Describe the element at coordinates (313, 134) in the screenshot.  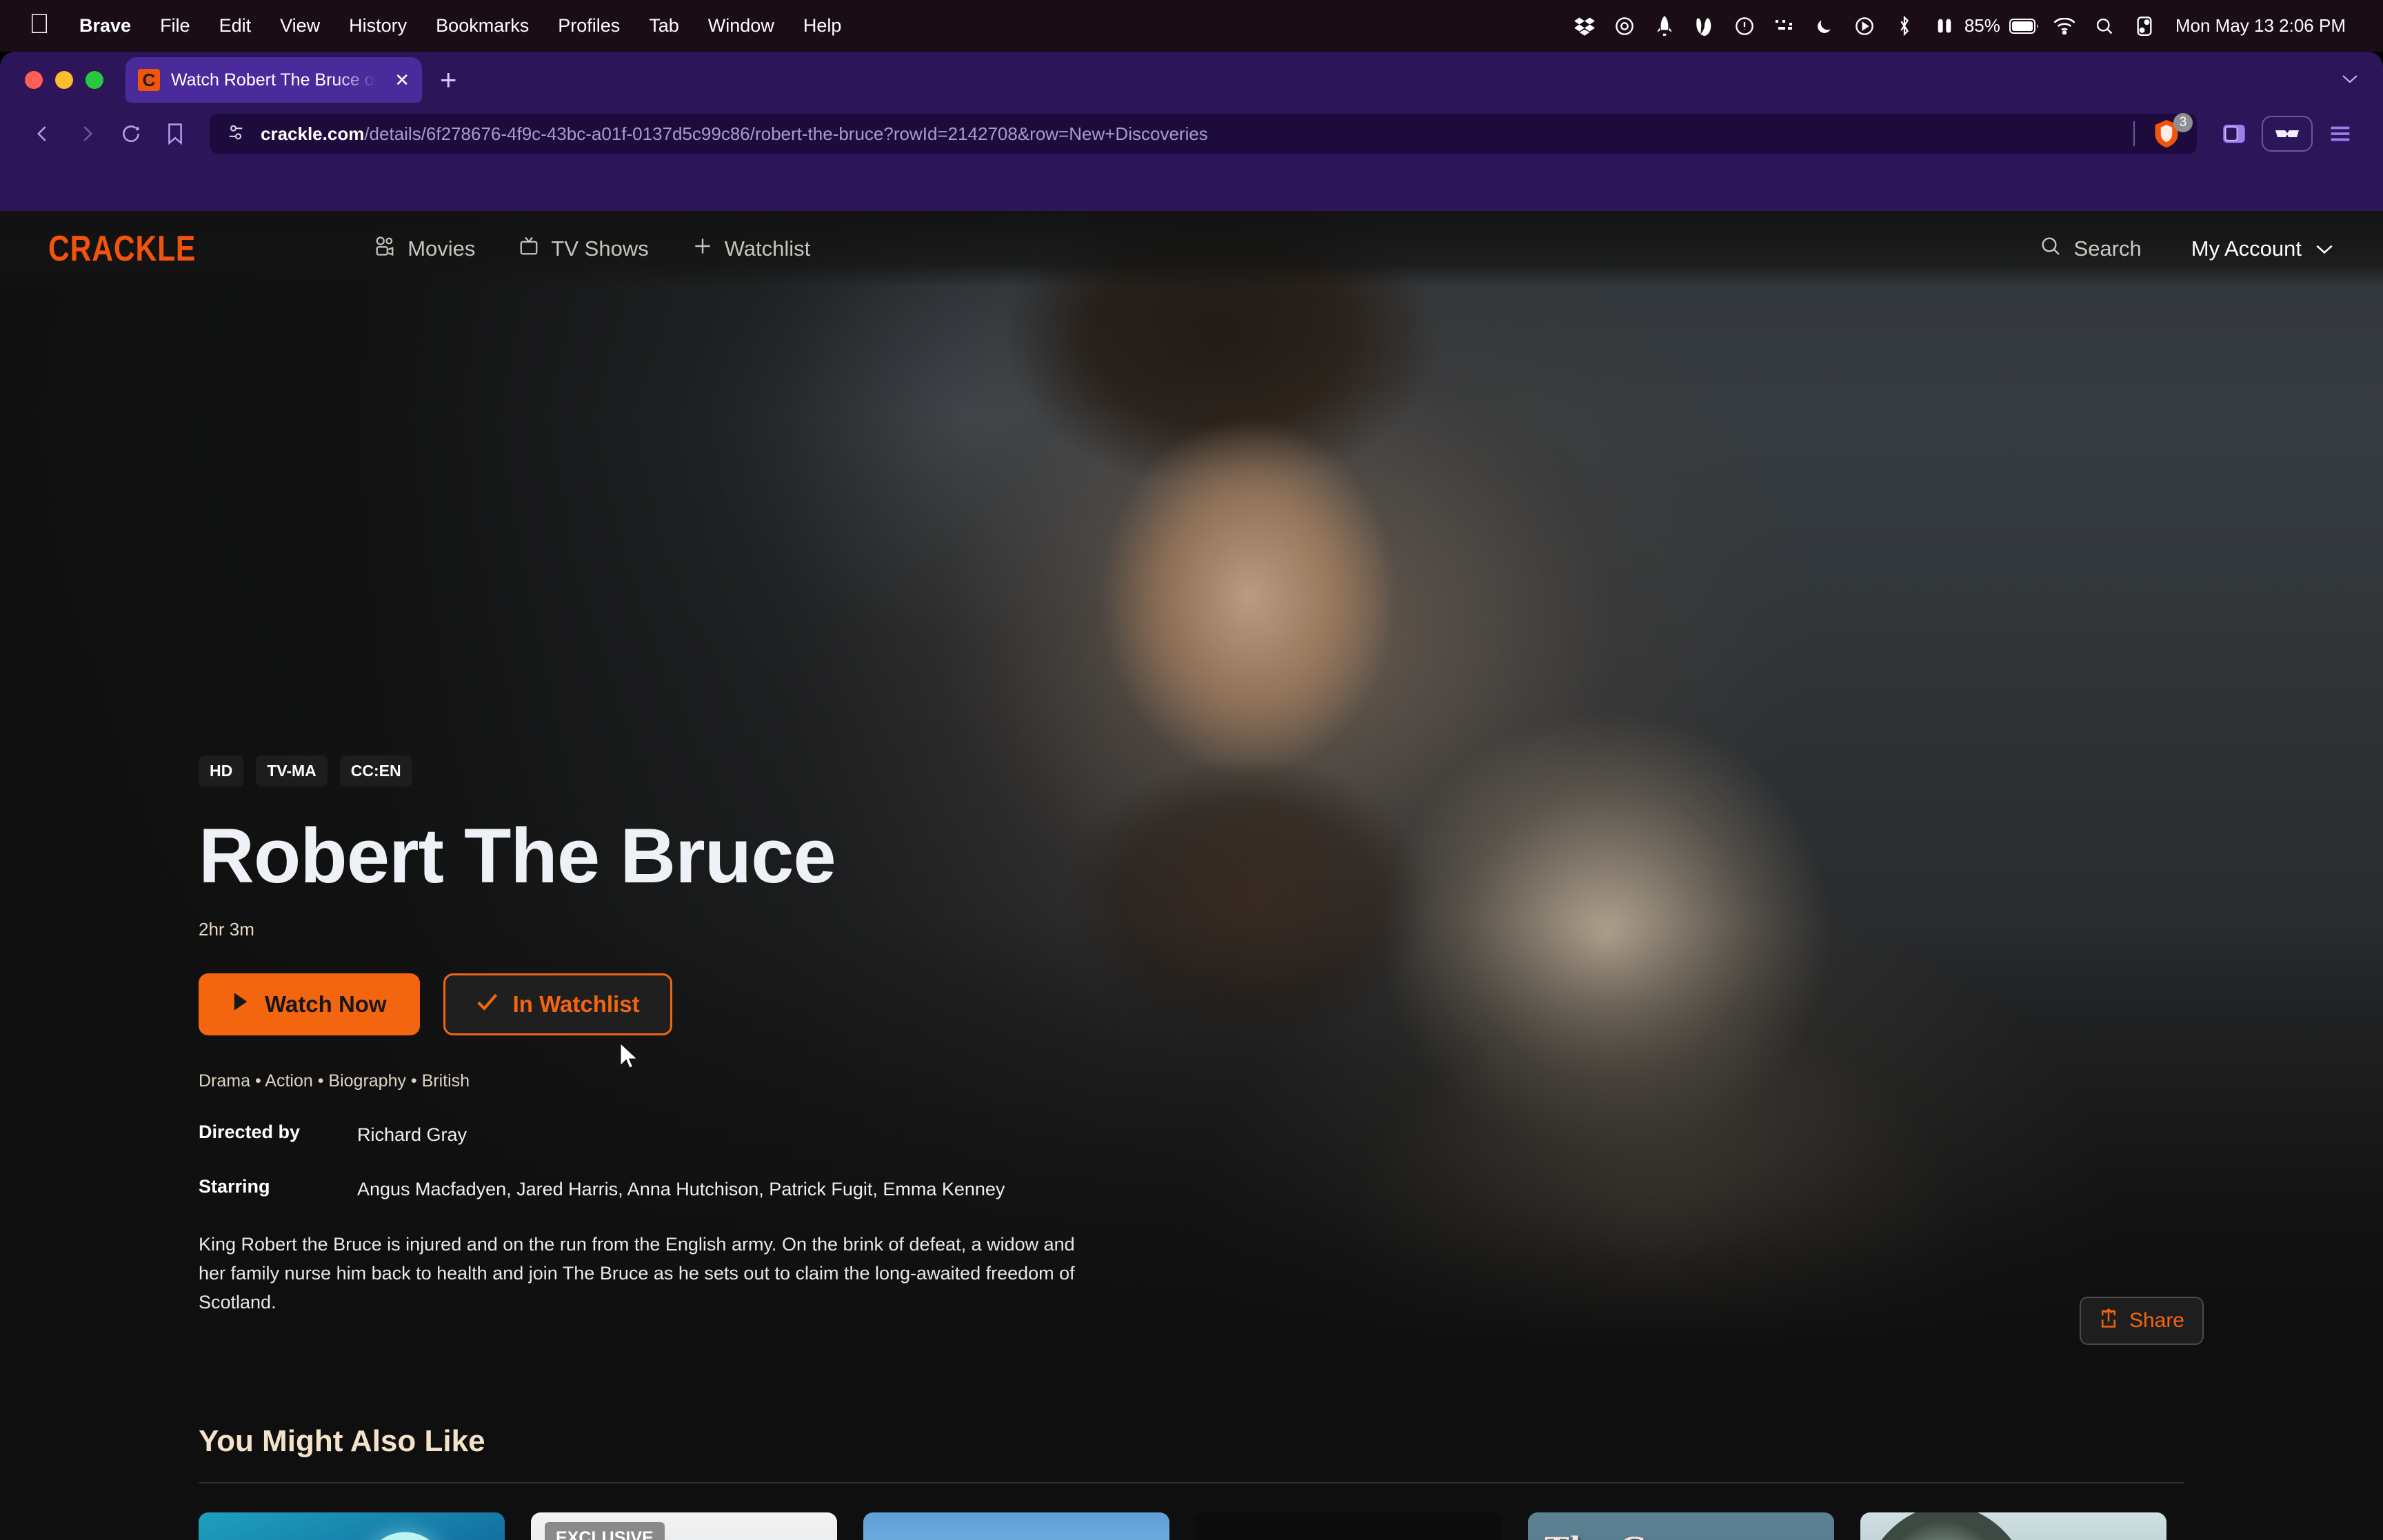
I see `url-domain: crackle.com` at that location.